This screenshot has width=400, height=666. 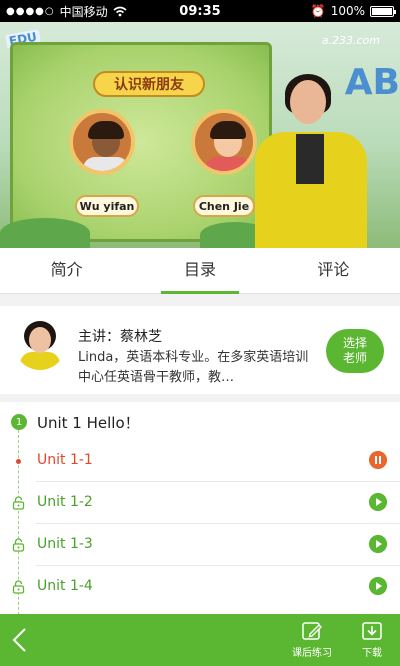 I want to click on lesson-row: Unit 1-4, so click(x=200, y=587).